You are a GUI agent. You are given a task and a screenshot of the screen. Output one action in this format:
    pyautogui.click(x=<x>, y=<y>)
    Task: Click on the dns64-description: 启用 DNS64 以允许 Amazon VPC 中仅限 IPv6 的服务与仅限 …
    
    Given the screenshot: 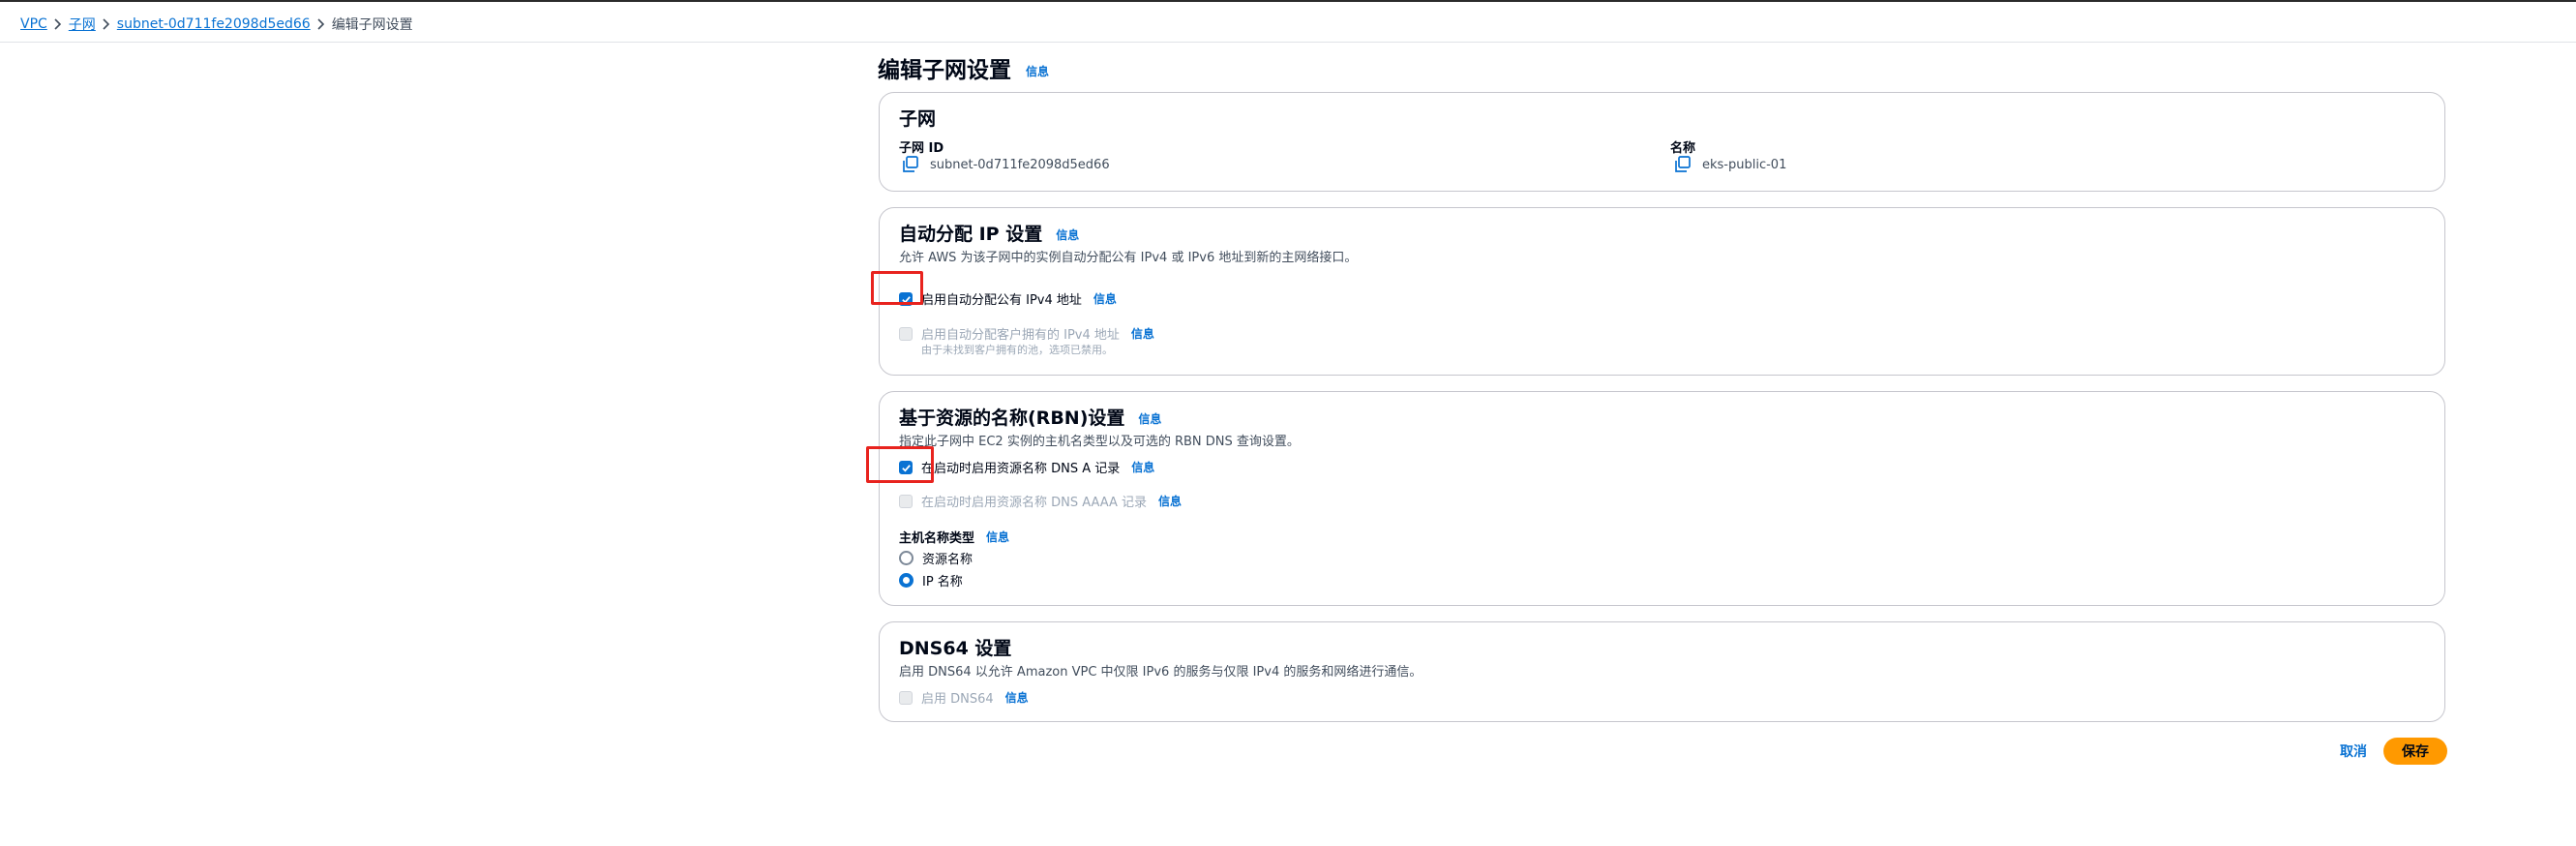 What is the action you would take?
    pyautogui.click(x=1161, y=673)
    